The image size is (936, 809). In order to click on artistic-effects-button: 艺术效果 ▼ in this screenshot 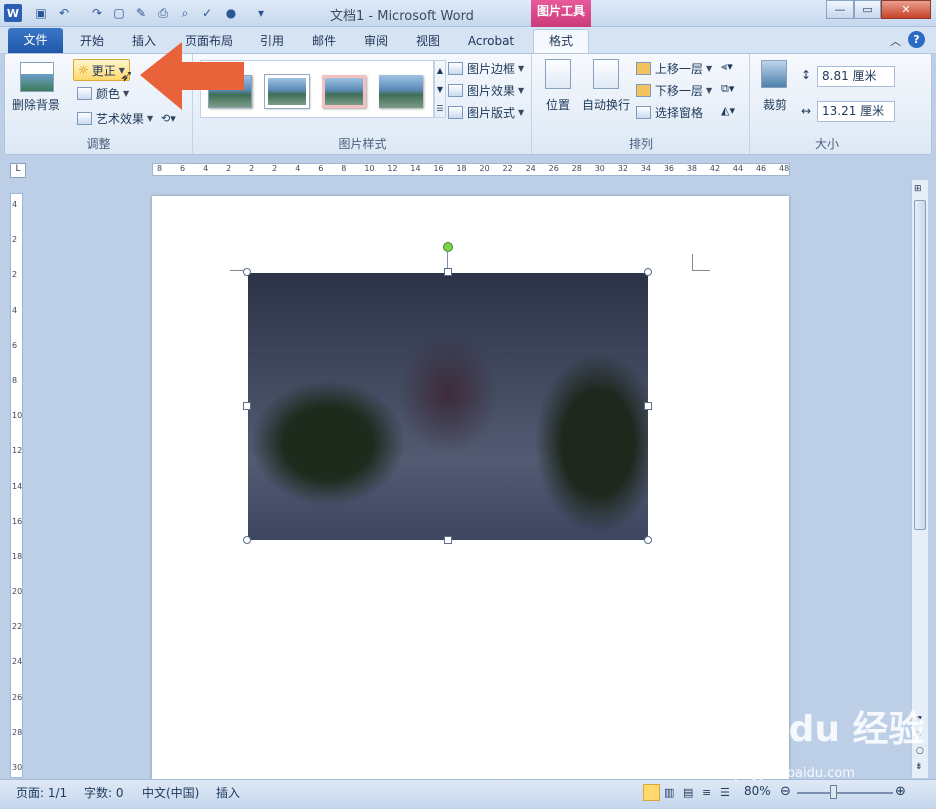, I will do `click(115, 118)`.